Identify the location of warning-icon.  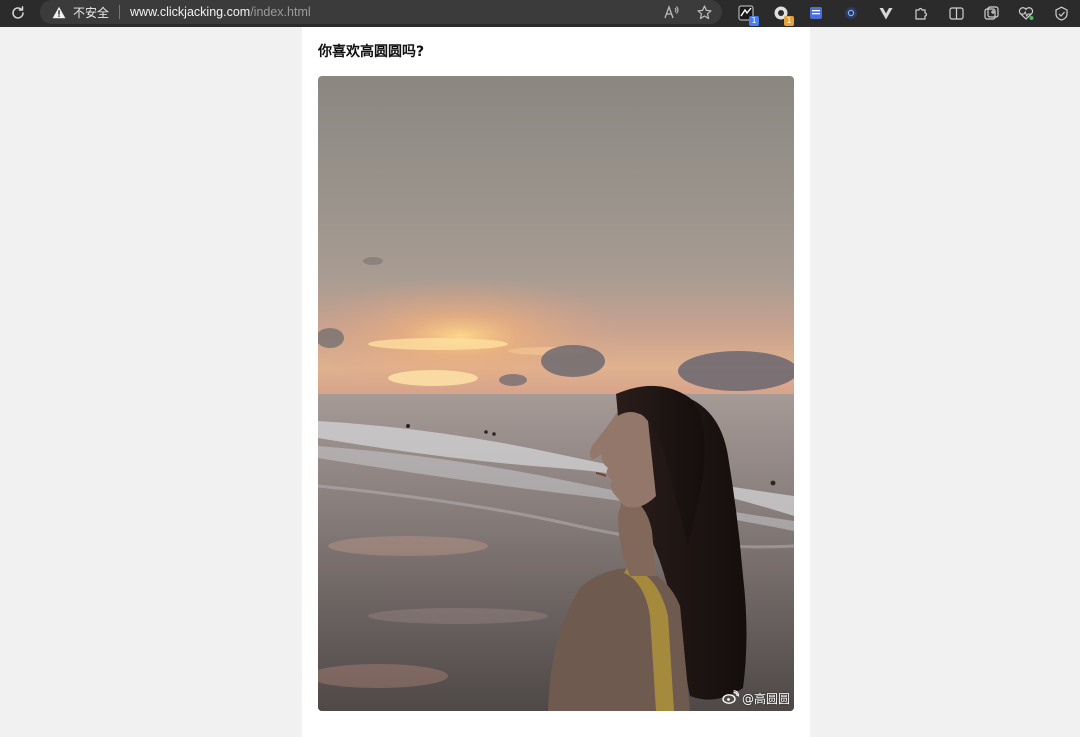
(60, 12).